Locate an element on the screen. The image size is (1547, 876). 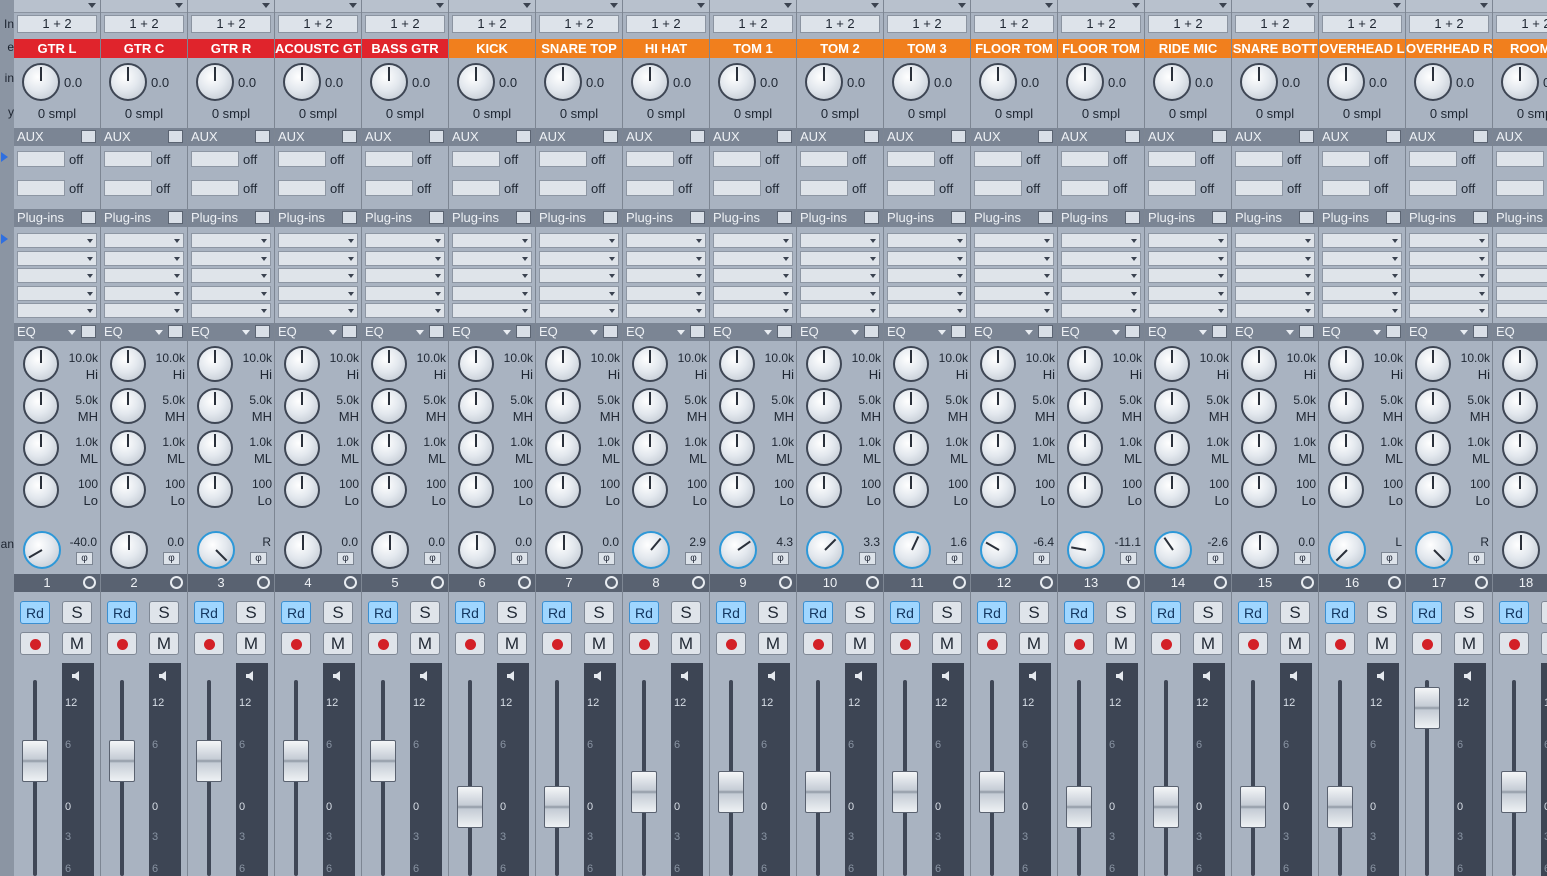
channel-name: RIDE MIC is located at coordinates (1188, 48).